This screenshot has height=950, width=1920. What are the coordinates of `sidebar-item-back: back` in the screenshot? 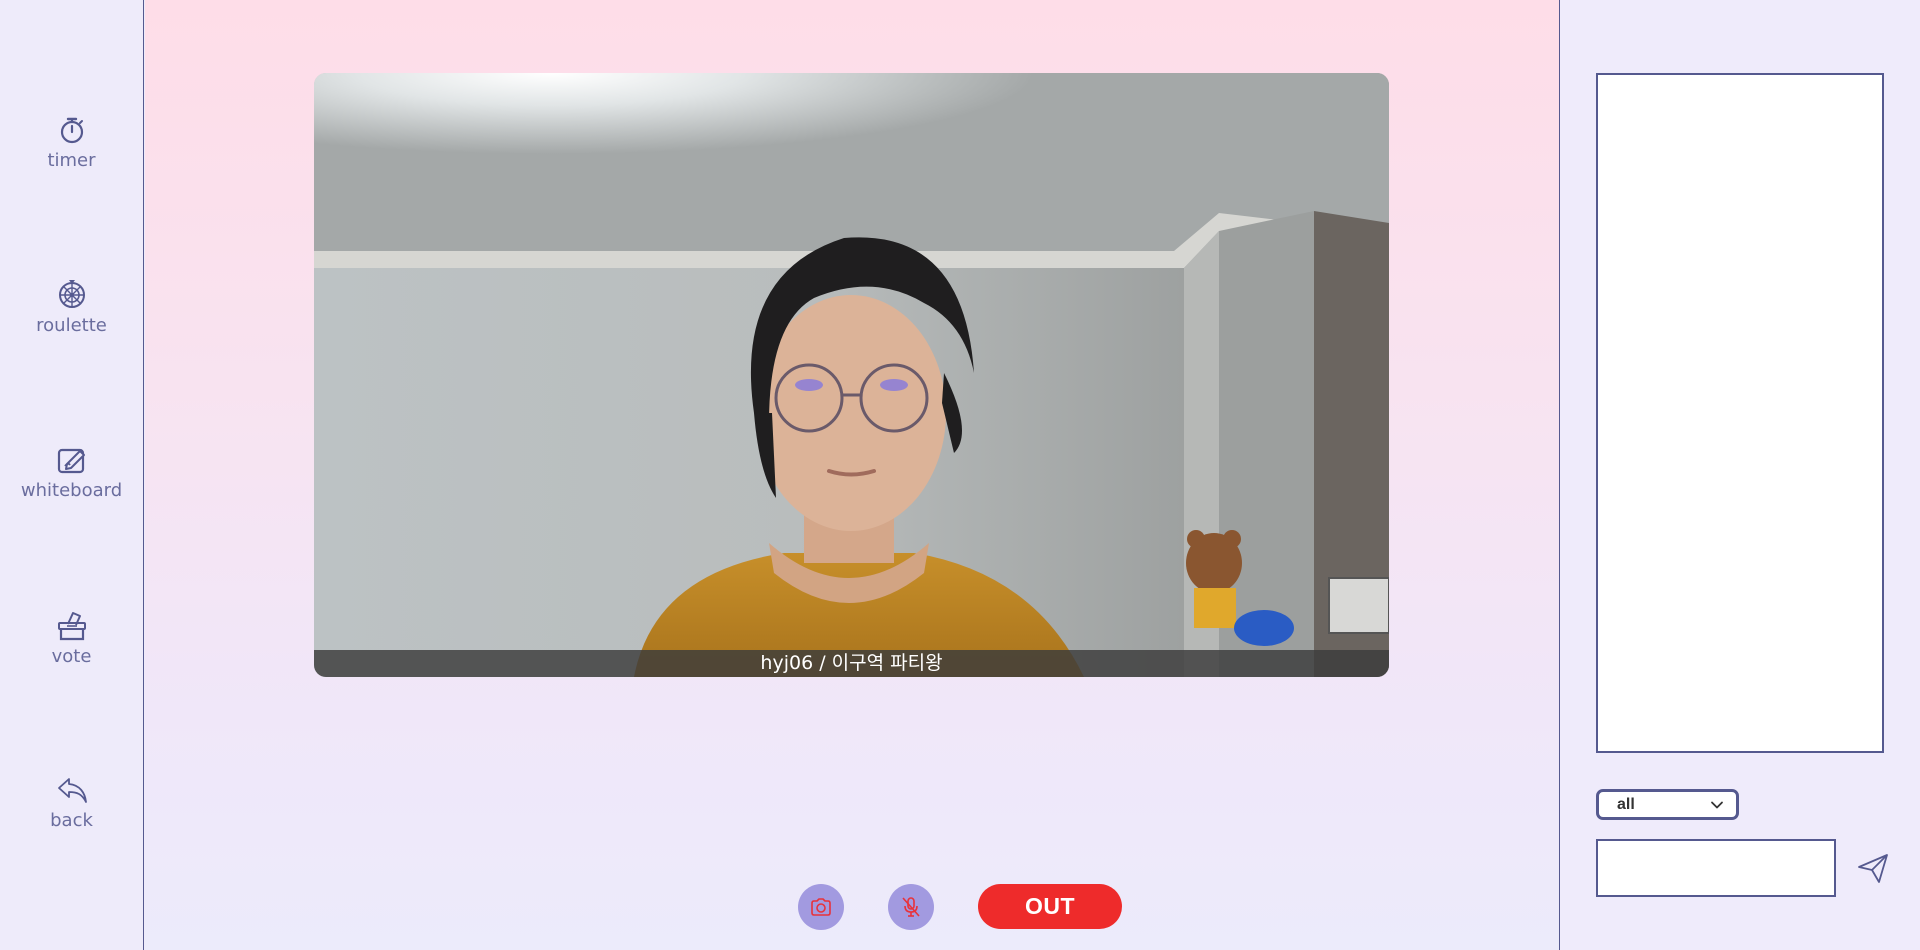 It's located at (71, 802).